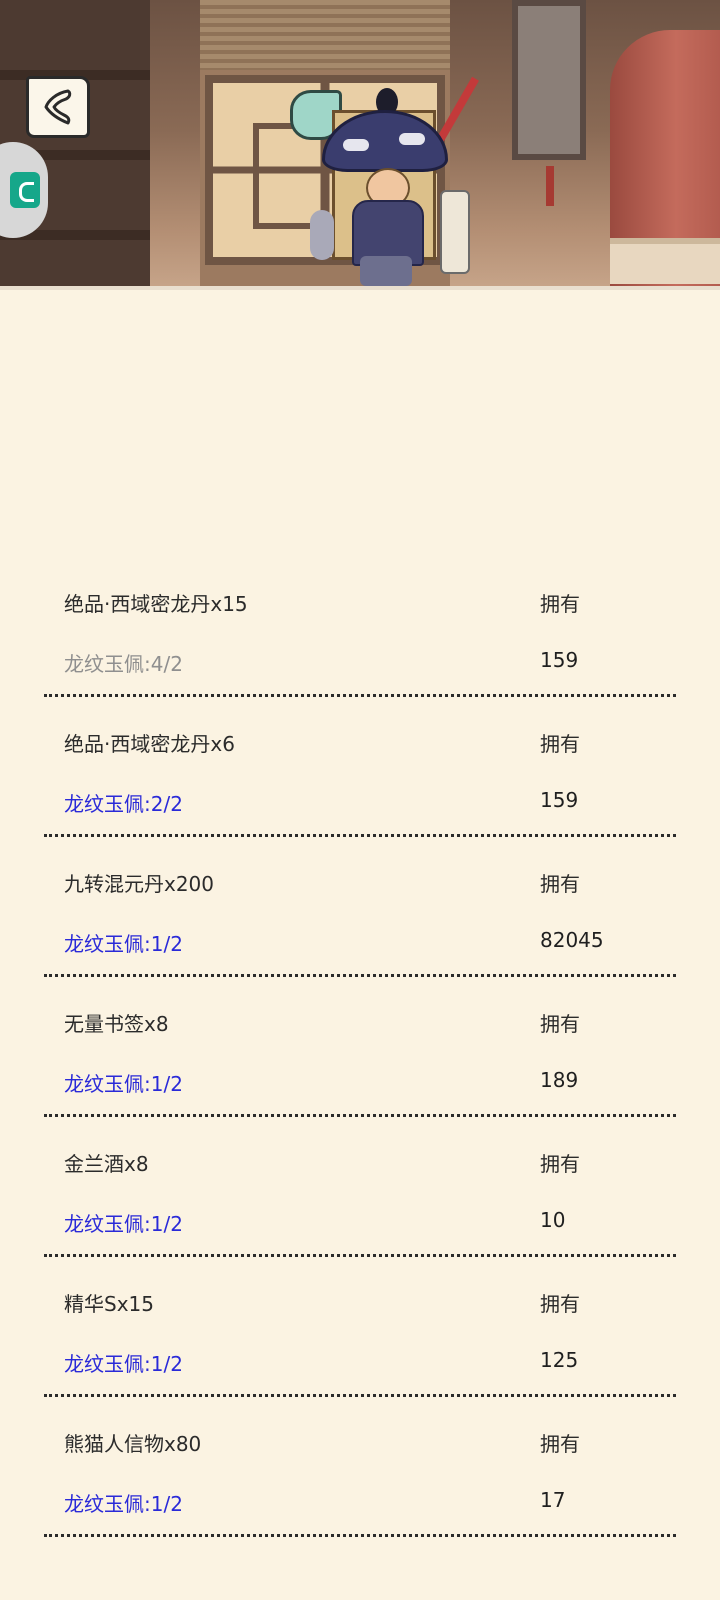  I want to click on sword-icon, so click(458, 109).